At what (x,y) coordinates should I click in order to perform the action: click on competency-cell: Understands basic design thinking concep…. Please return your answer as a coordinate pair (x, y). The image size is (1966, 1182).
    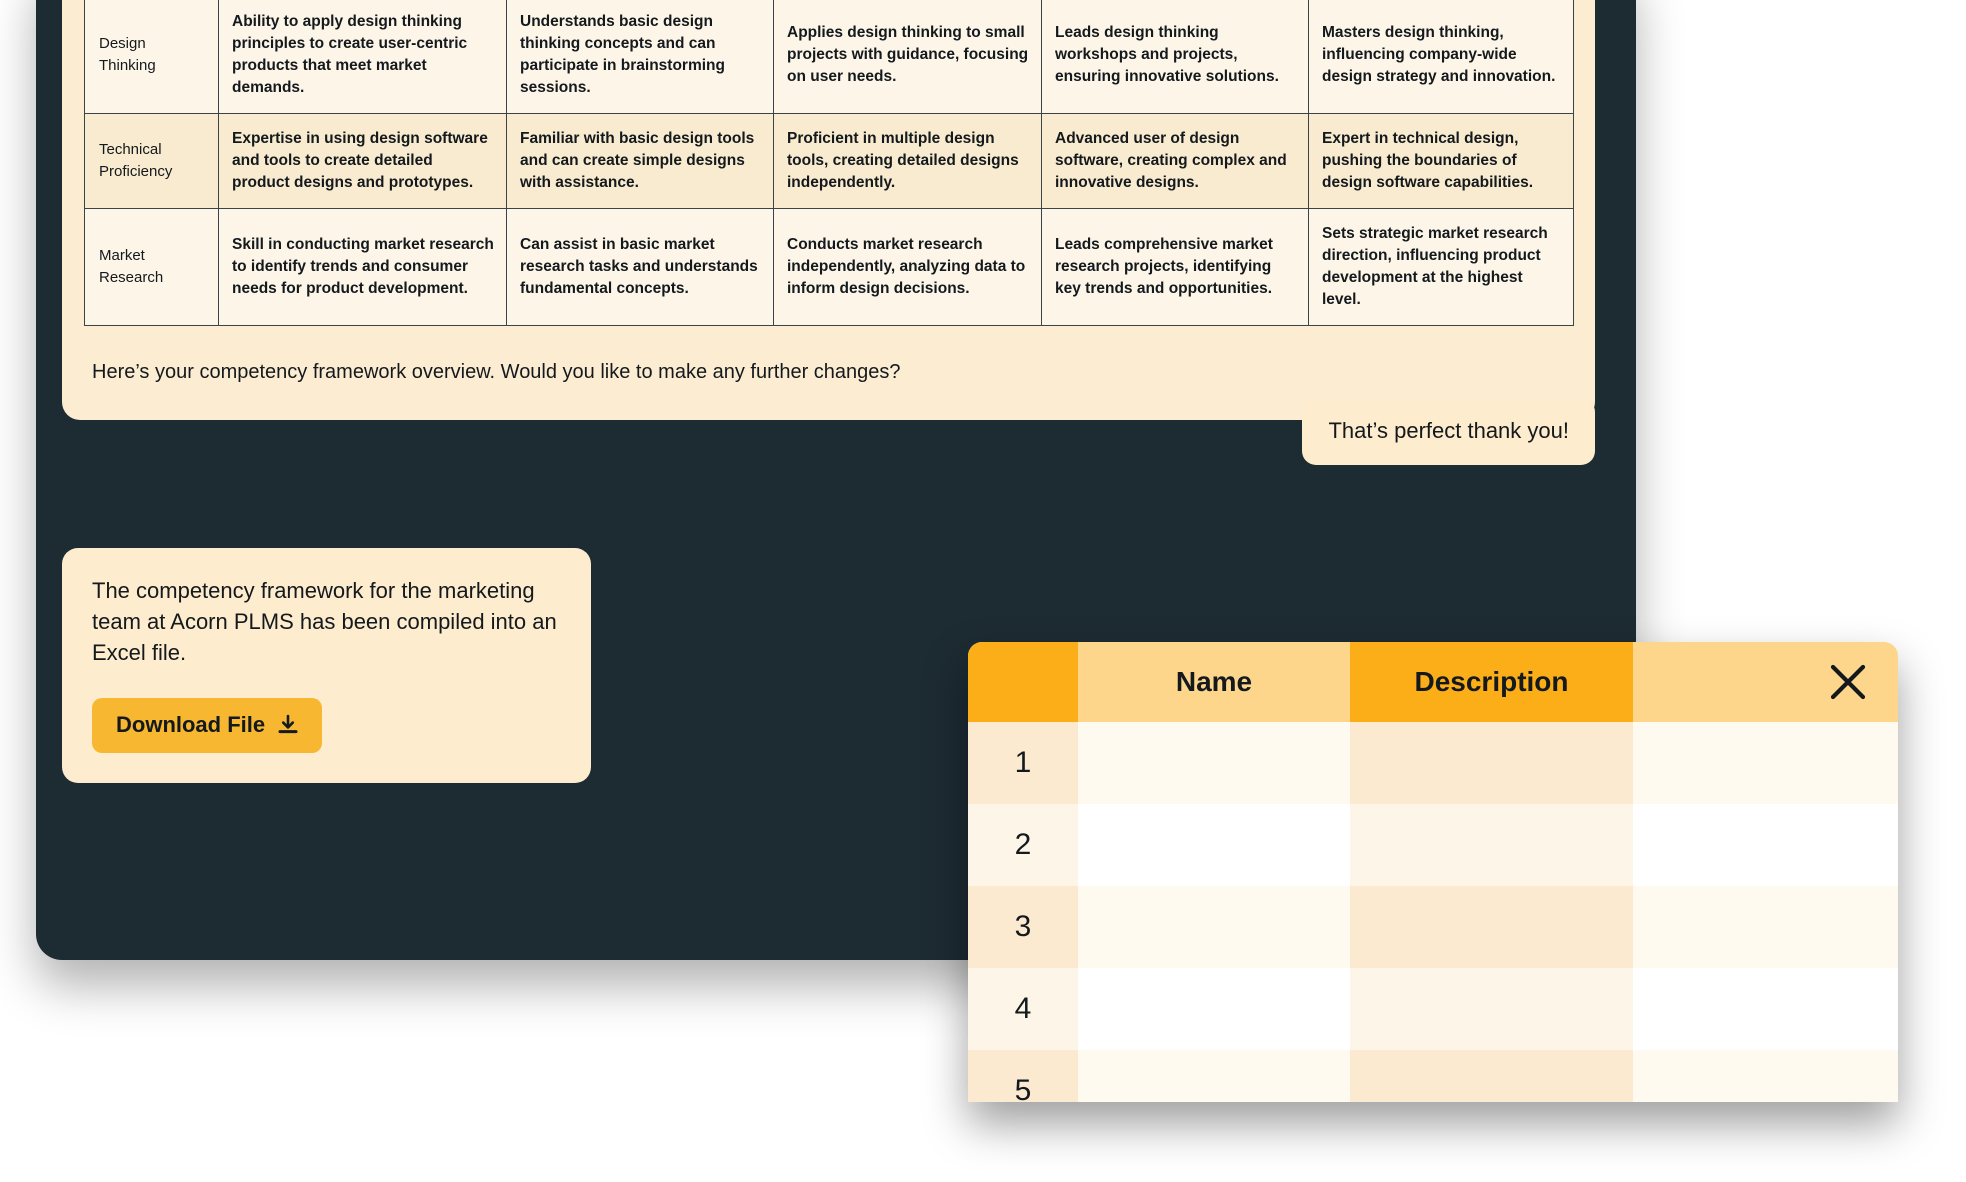
    Looking at the image, I should click on (640, 57).